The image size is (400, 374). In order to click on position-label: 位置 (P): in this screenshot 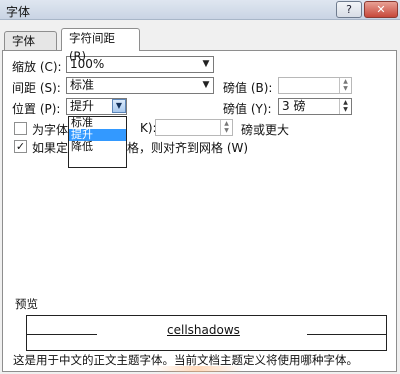, I will do `click(36, 109)`.